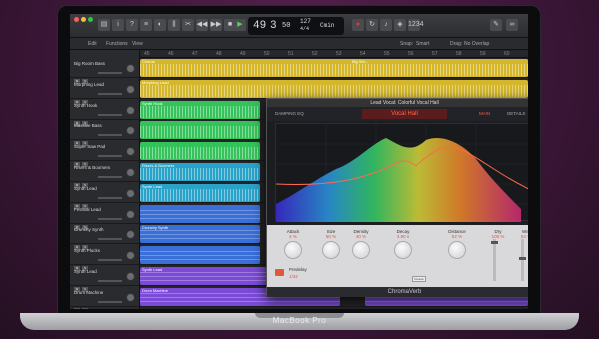 This screenshot has height=339, width=599. What do you see at coordinates (216, 25) in the screenshot?
I see `forward-icon: ▶▶` at bounding box center [216, 25].